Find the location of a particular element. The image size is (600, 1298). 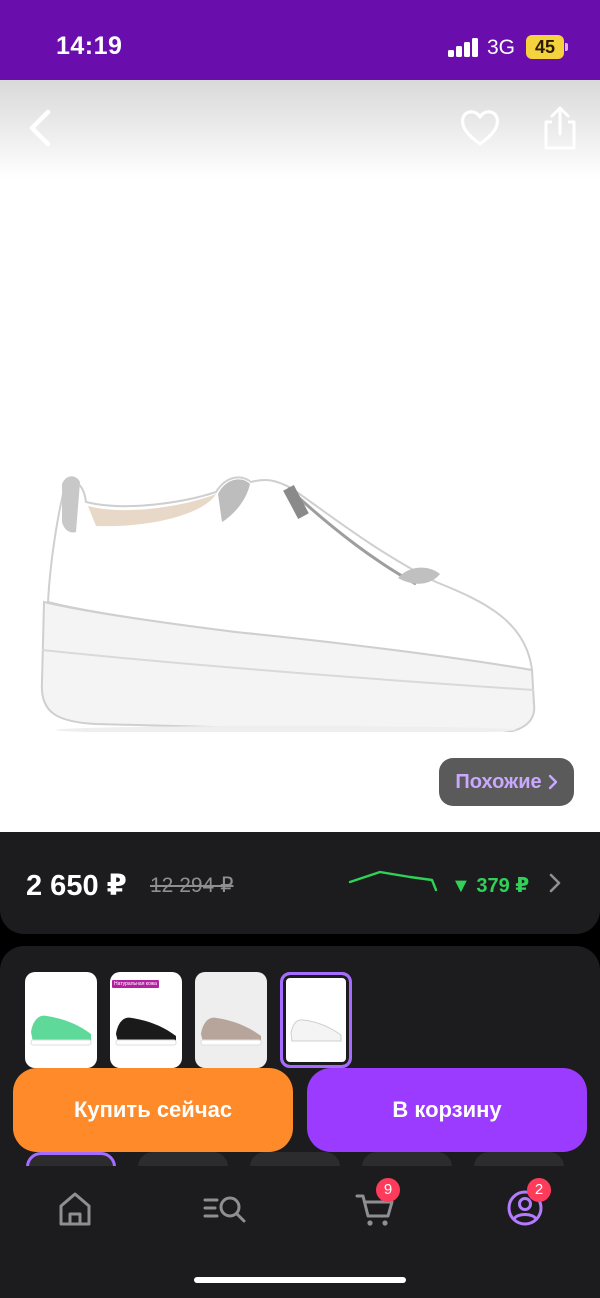

network-label: 3G is located at coordinates (501, 47).